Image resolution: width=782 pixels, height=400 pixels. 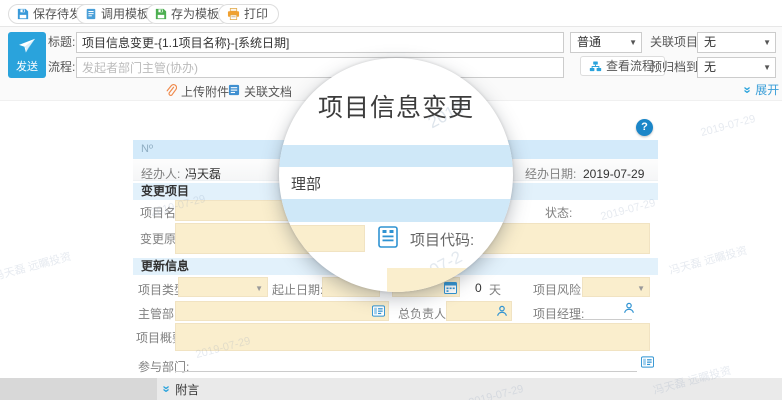 I want to click on prearchive-select: 无 ▼, so click(x=736, y=67).